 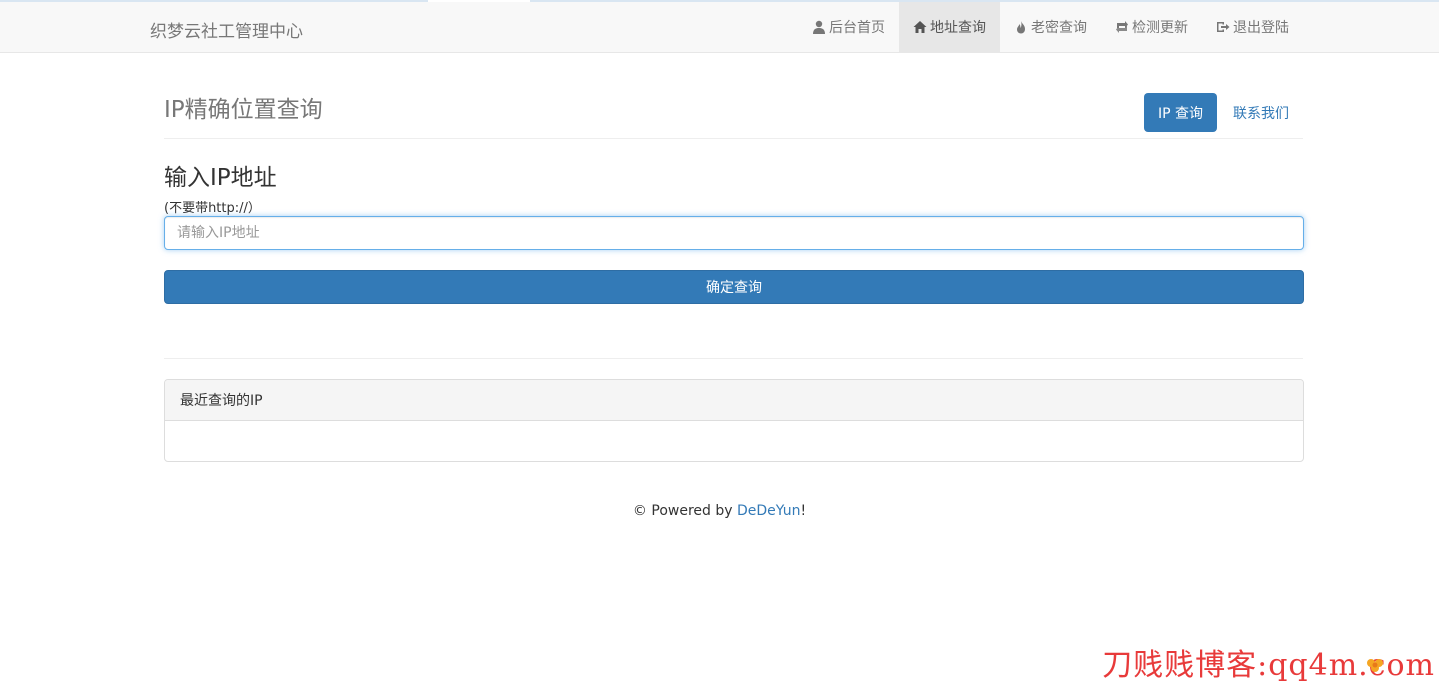 What do you see at coordinates (1059, 28) in the screenshot?
I see `nav-item-label: 老密查询` at bounding box center [1059, 28].